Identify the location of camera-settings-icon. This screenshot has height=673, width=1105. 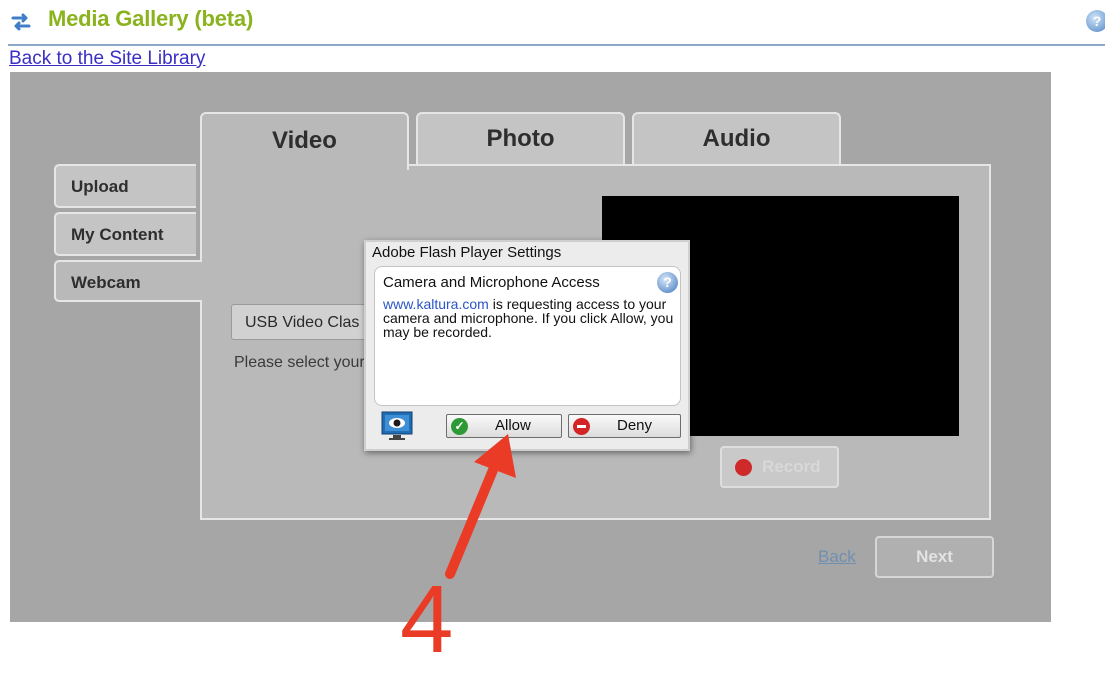
(397, 426).